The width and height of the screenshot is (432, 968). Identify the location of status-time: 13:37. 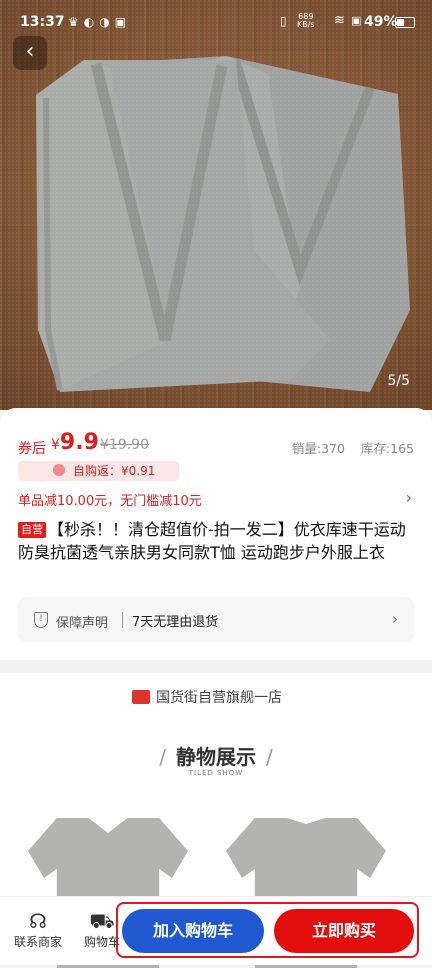
(42, 22).